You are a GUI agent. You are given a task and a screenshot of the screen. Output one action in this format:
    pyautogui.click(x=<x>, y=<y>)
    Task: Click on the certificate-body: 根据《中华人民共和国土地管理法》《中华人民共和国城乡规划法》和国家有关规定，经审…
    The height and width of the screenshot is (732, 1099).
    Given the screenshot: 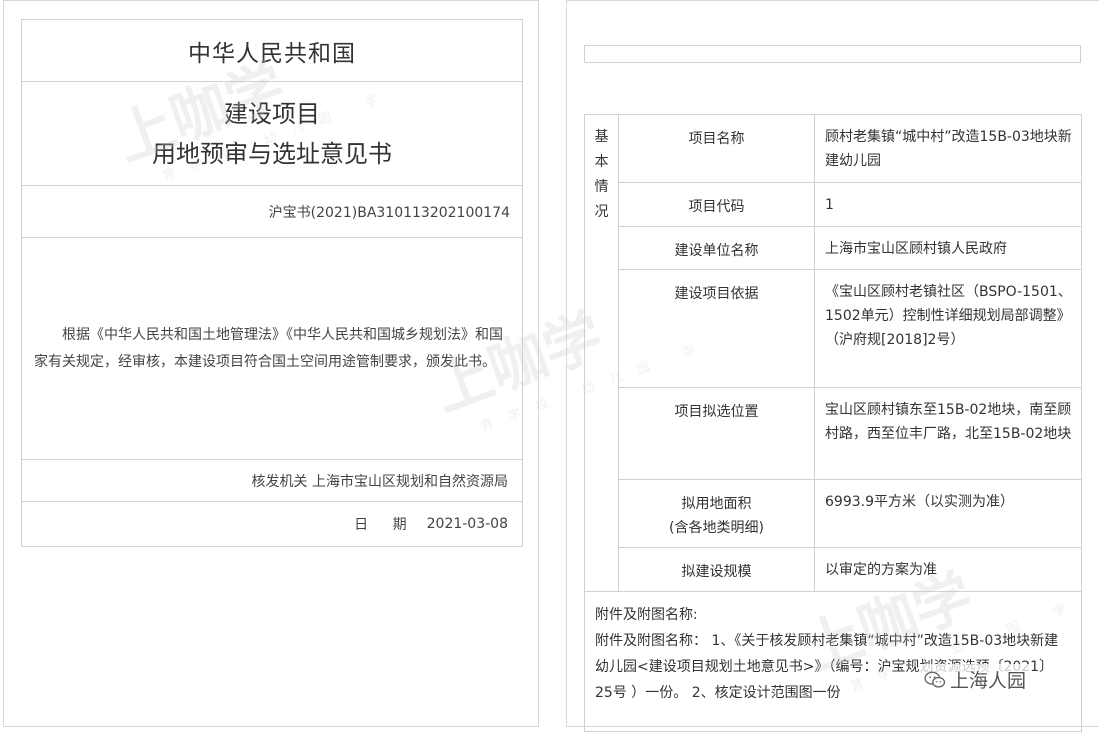 What is the action you would take?
    pyautogui.click(x=272, y=349)
    